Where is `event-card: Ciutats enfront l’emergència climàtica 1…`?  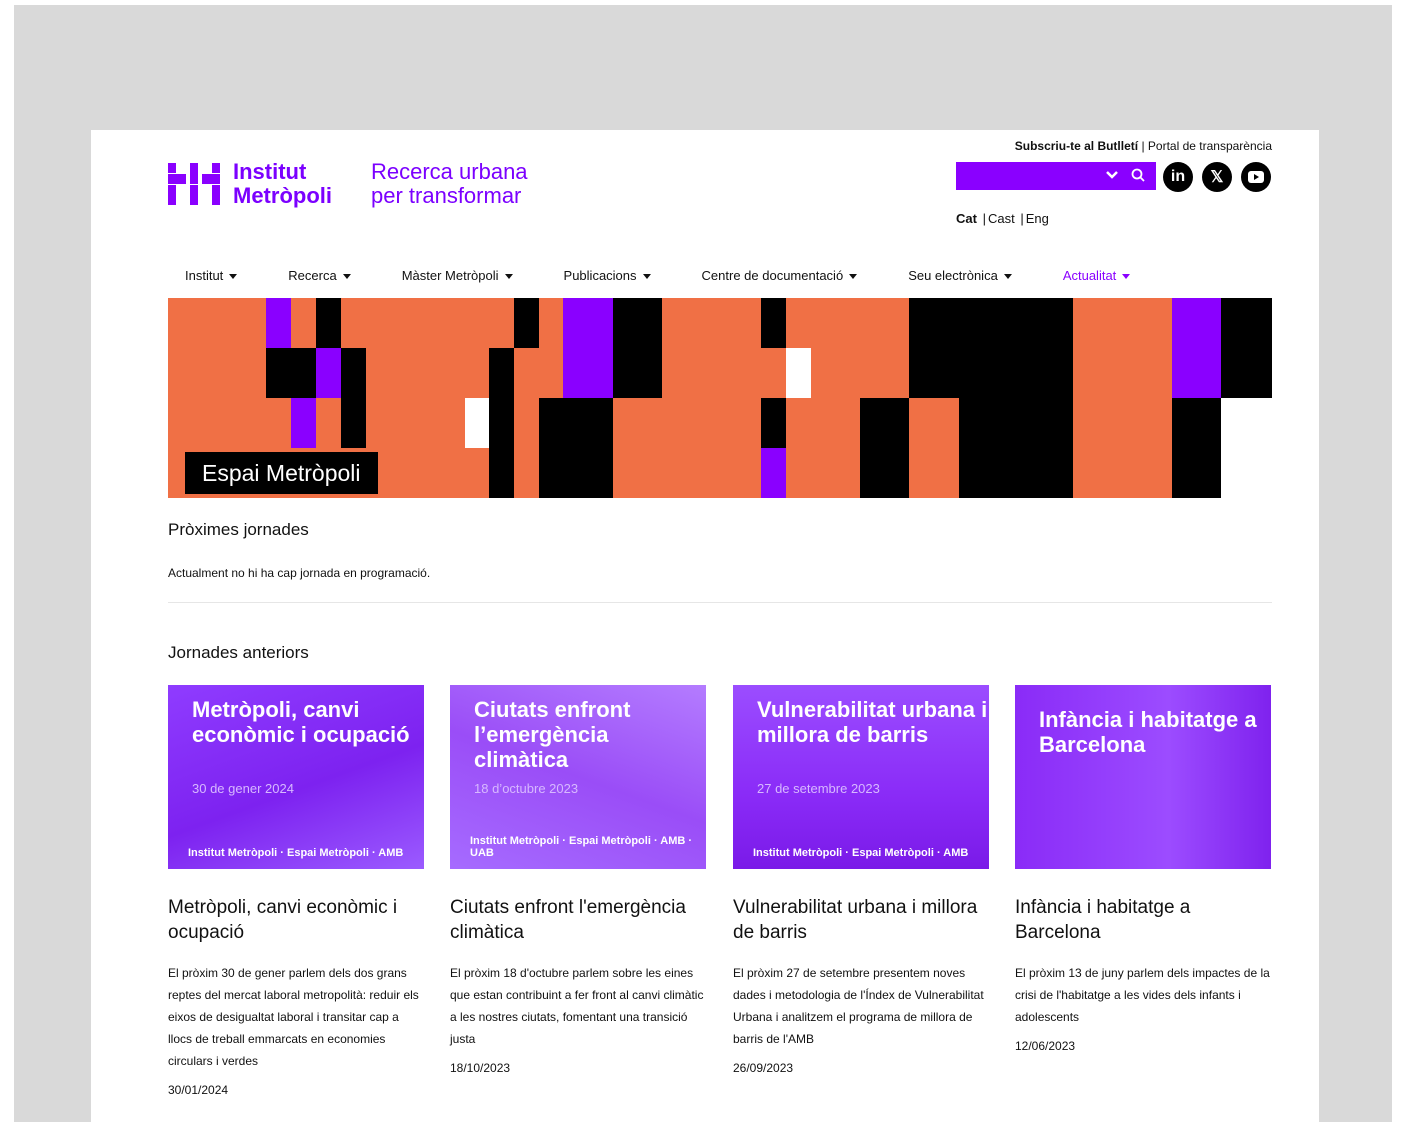
event-card: Ciutats enfront l’emergència climàtica 1… is located at coordinates (578, 880).